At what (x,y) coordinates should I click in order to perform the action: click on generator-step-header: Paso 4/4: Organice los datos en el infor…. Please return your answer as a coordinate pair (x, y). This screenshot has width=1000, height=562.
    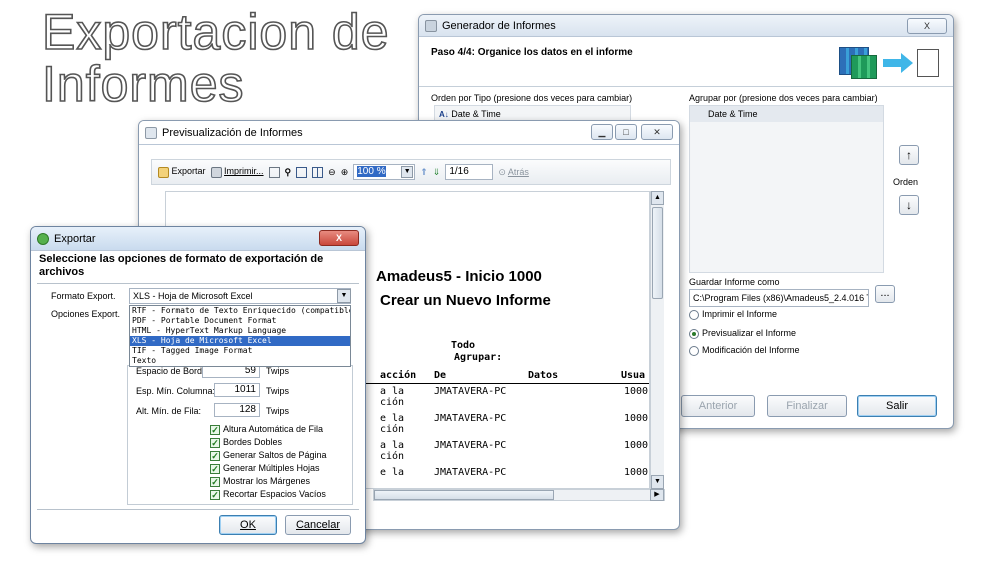
    Looking at the image, I should click on (686, 62).